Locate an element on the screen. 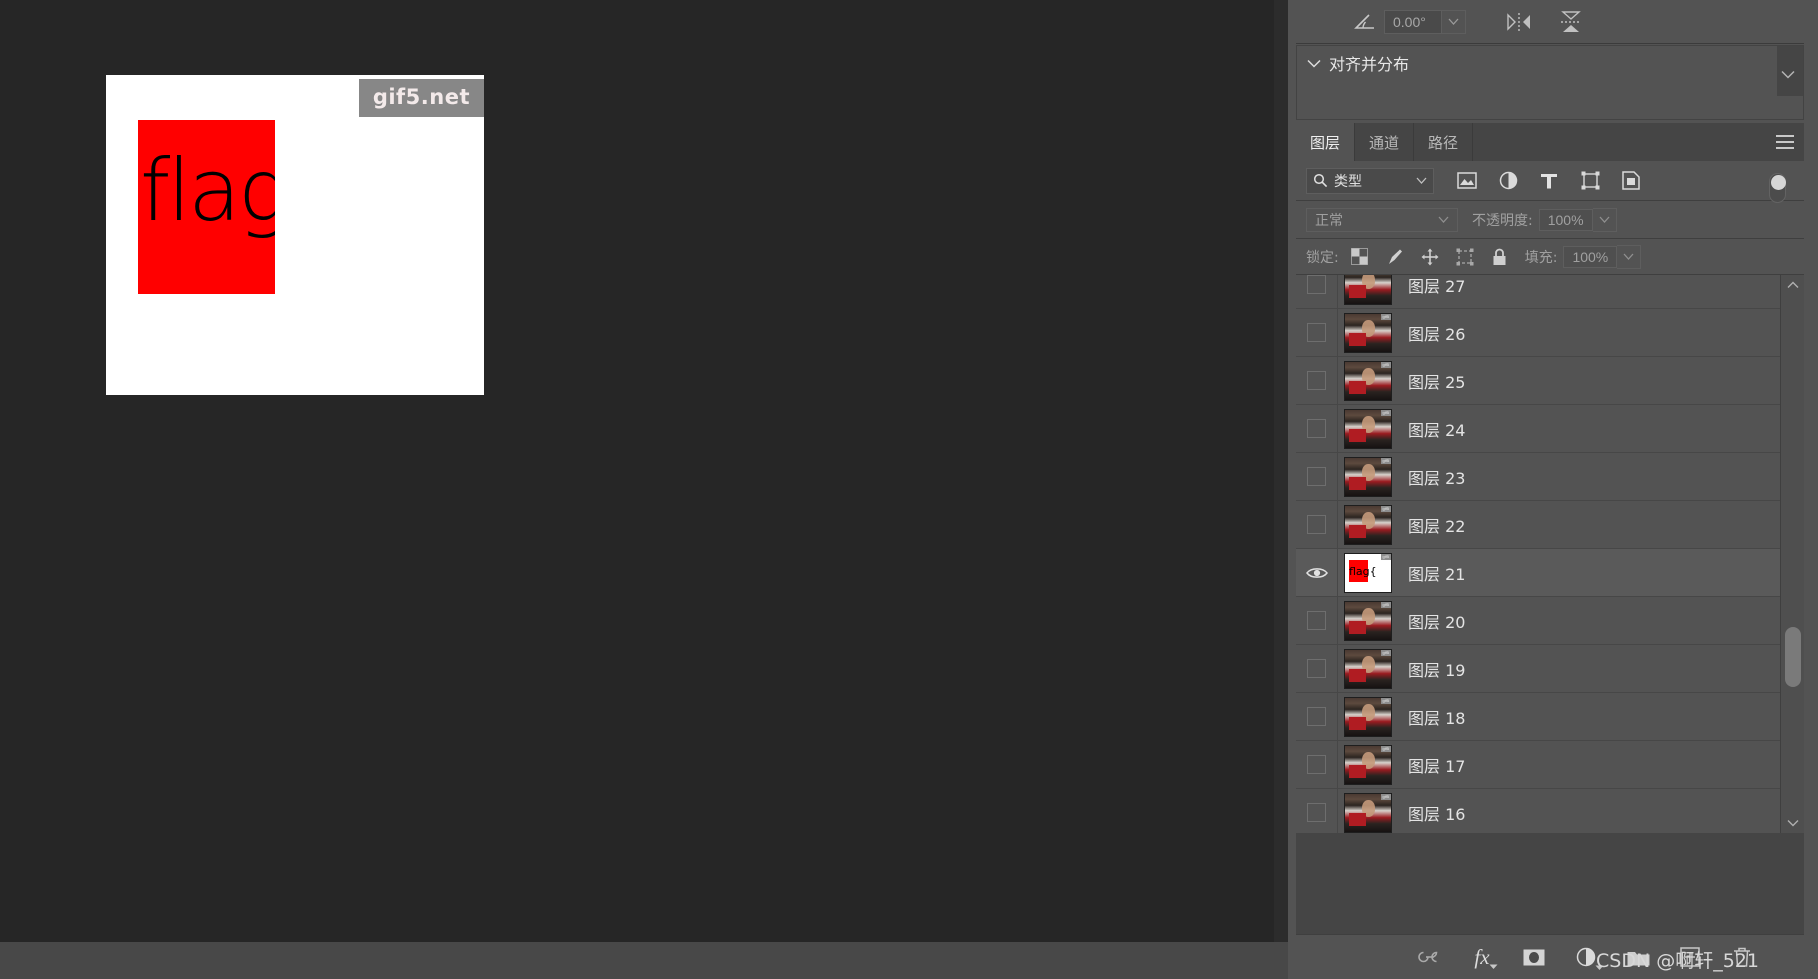 The image size is (1818, 979). lock-all-icon is located at coordinates (1500, 257).